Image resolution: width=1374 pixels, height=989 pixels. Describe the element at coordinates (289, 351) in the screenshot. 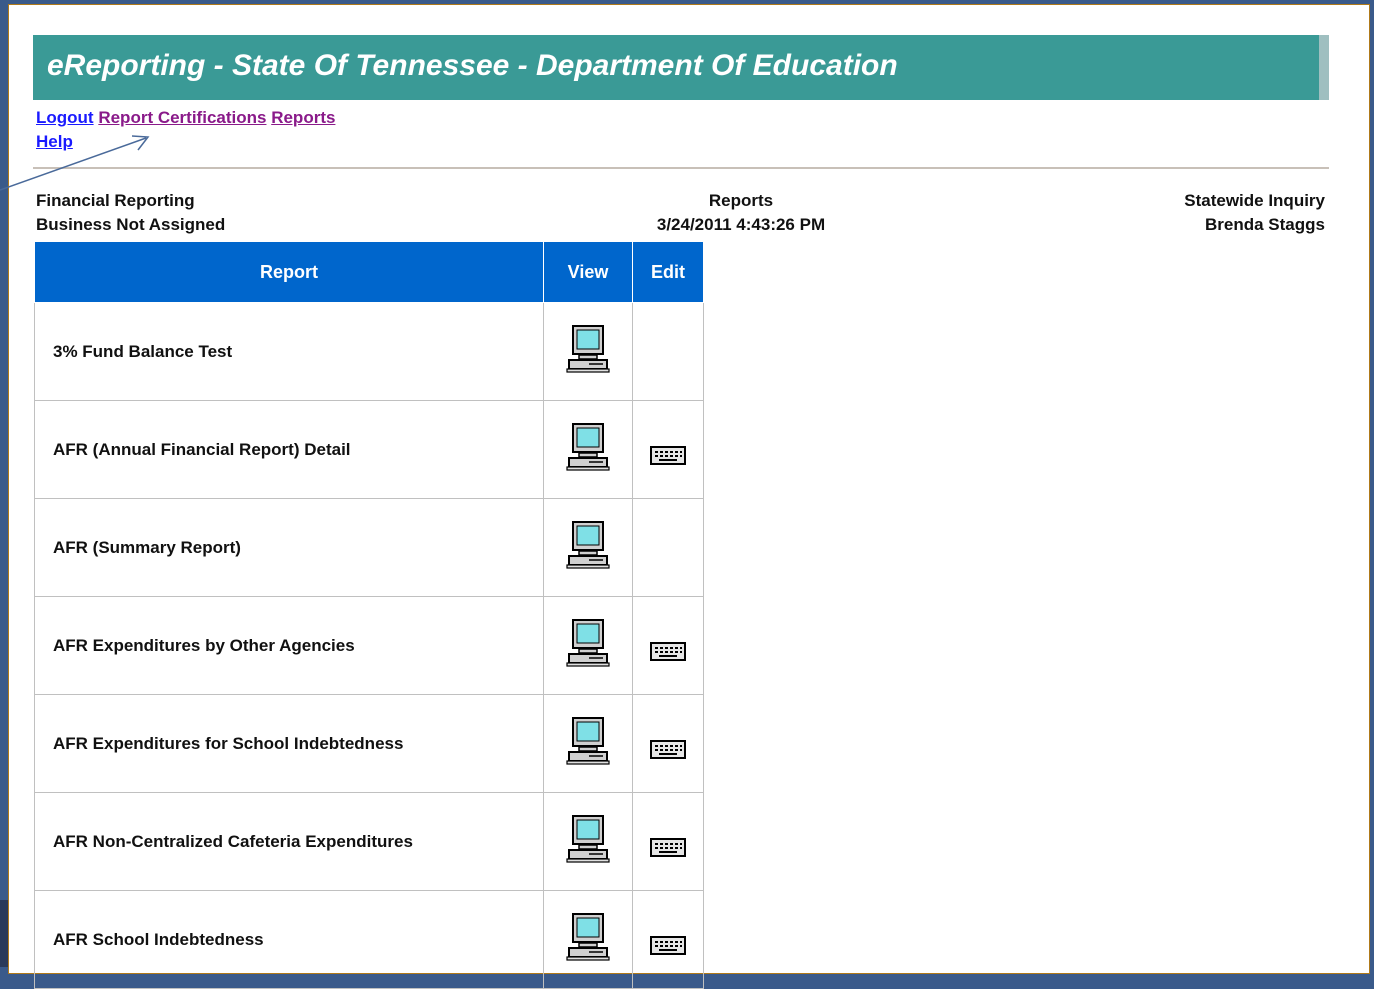

I see `report-name: 3% Fund Balance Test` at that location.